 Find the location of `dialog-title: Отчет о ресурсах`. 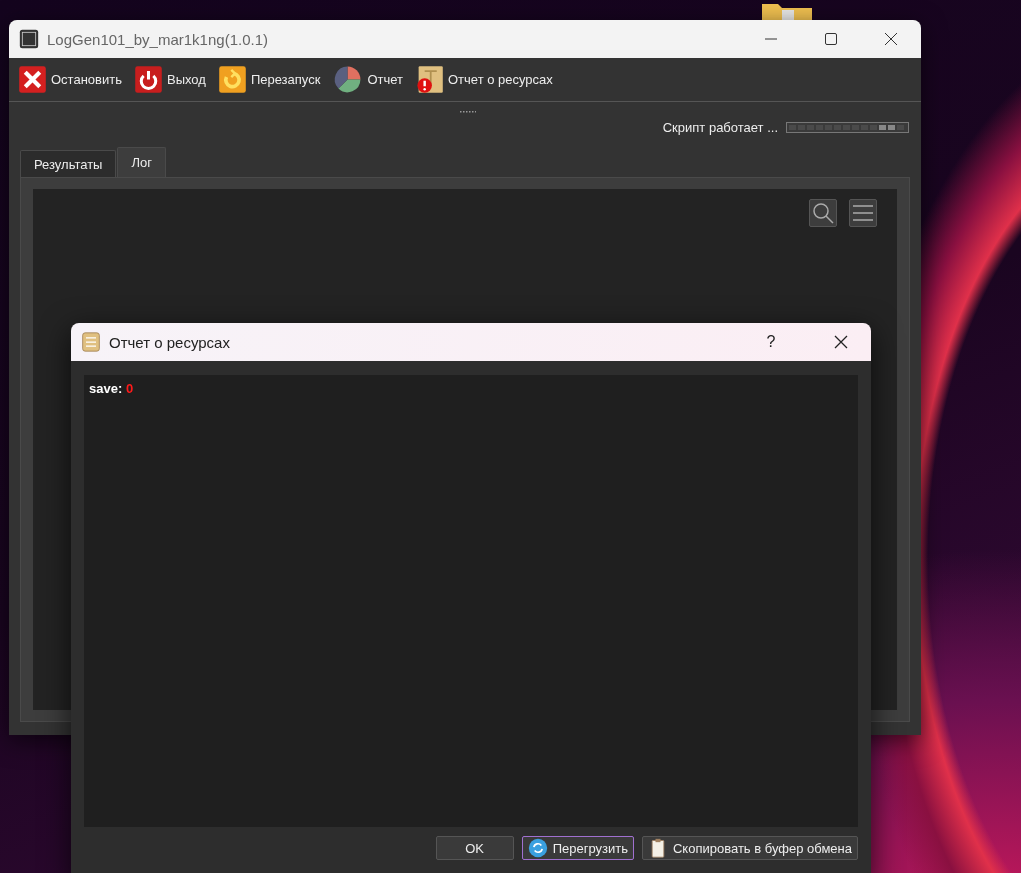

dialog-title: Отчет о ресурсах is located at coordinates (170, 342).